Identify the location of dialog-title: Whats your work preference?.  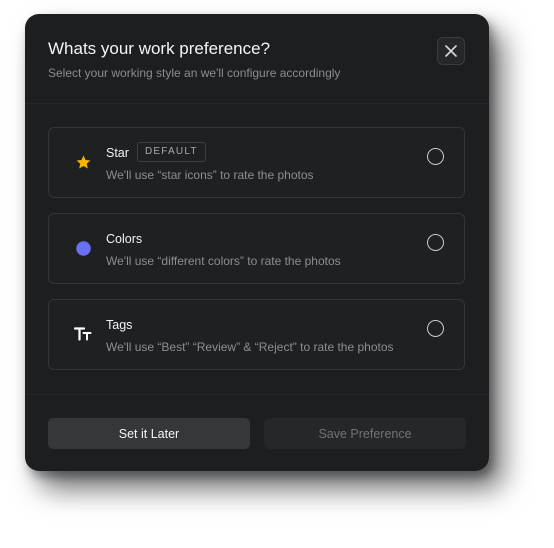
(159, 48).